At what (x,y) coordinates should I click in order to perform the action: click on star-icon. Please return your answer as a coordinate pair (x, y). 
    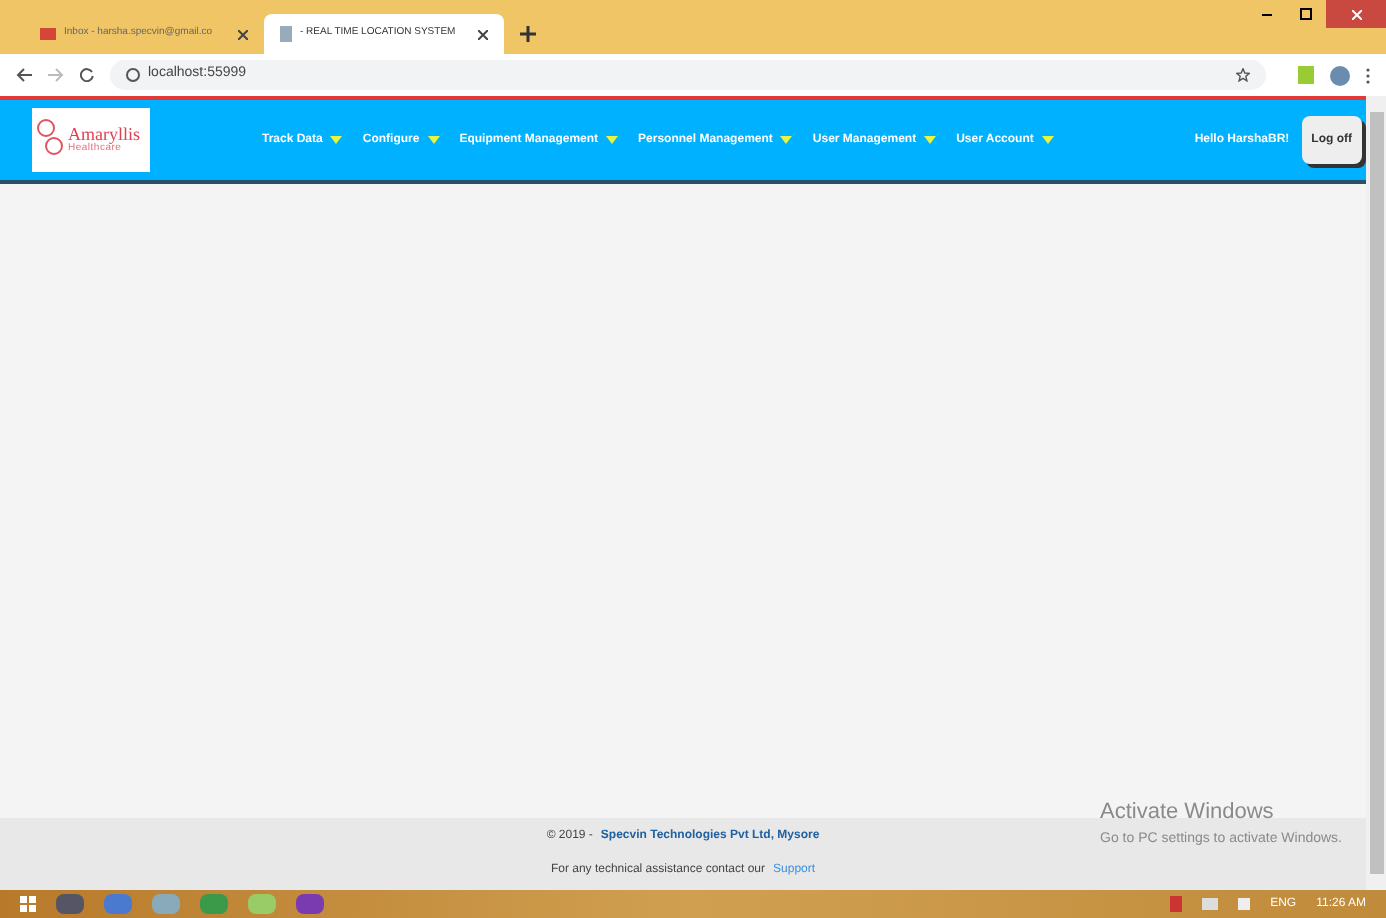
    Looking at the image, I should click on (1243, 75).